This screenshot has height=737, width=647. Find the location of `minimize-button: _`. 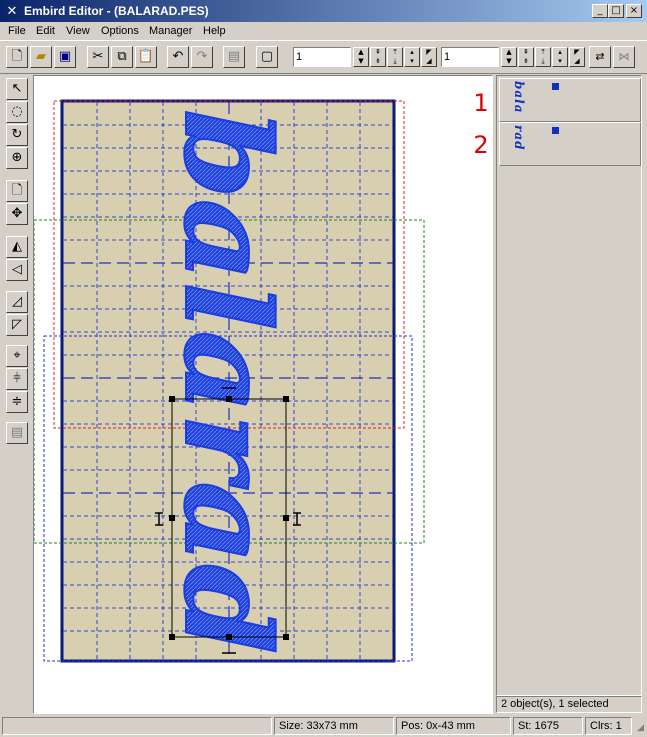

minimize-button: _ is located at coordinates (600, 11).